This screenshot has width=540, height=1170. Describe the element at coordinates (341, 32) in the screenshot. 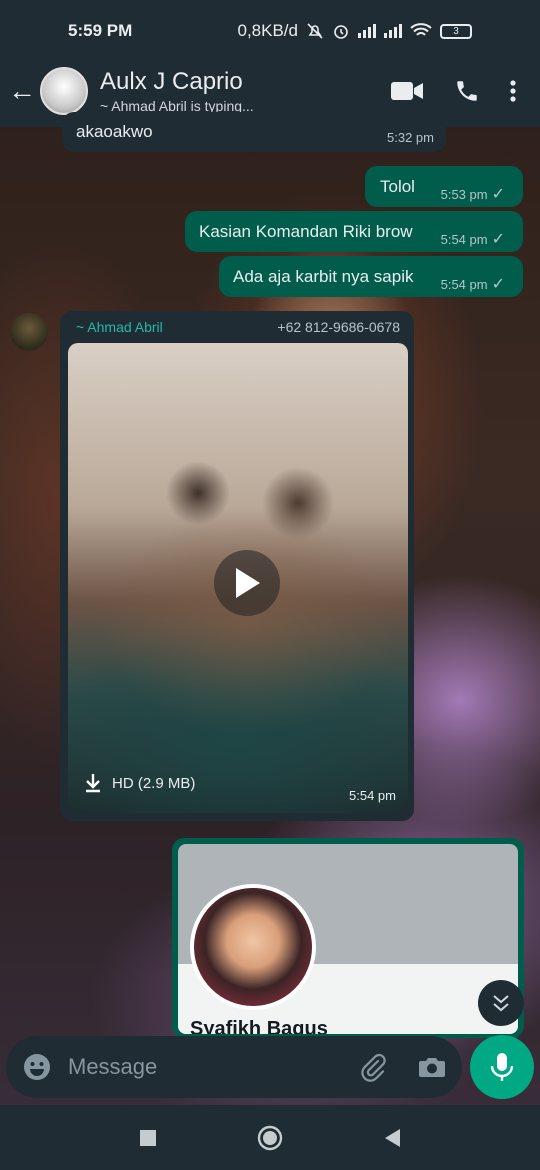

I see `alarm-icon` at that location.